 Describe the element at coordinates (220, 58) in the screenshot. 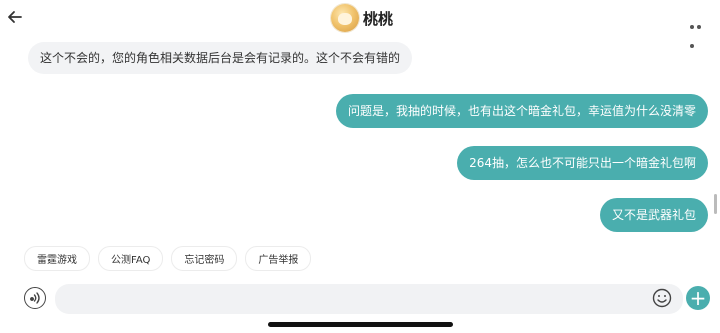

I see `message-bubble-left: 这个不会的，您的角色相关数据后台是会有记录的。这个不会有错的` at that location.